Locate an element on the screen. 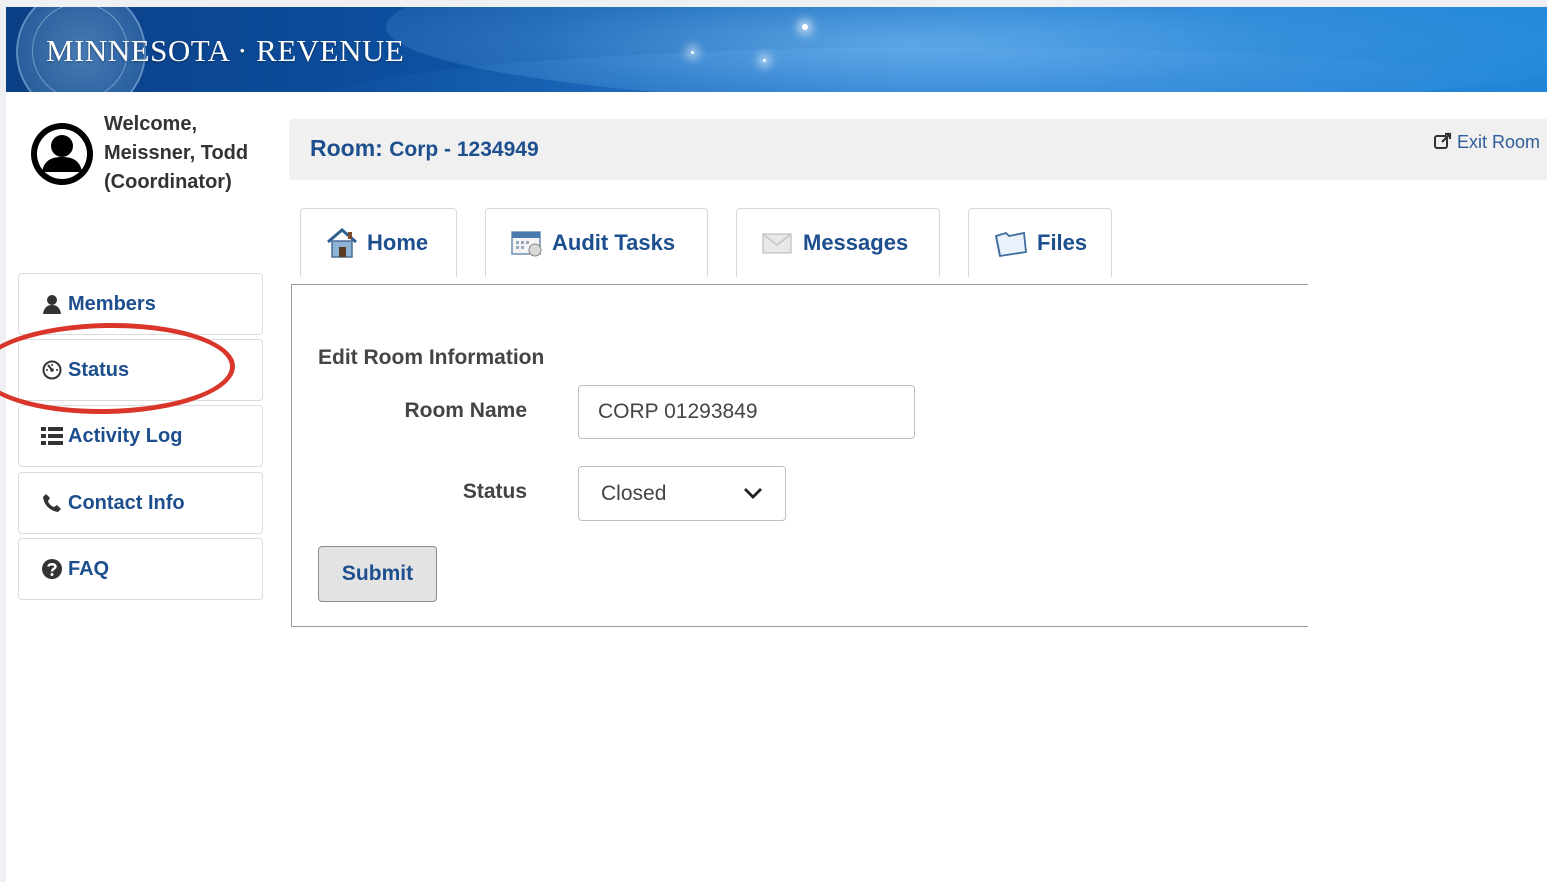 This screenshot has width=1547, height=882. sidebar-item-faq: FAQ is located at coordinates (140, 569).